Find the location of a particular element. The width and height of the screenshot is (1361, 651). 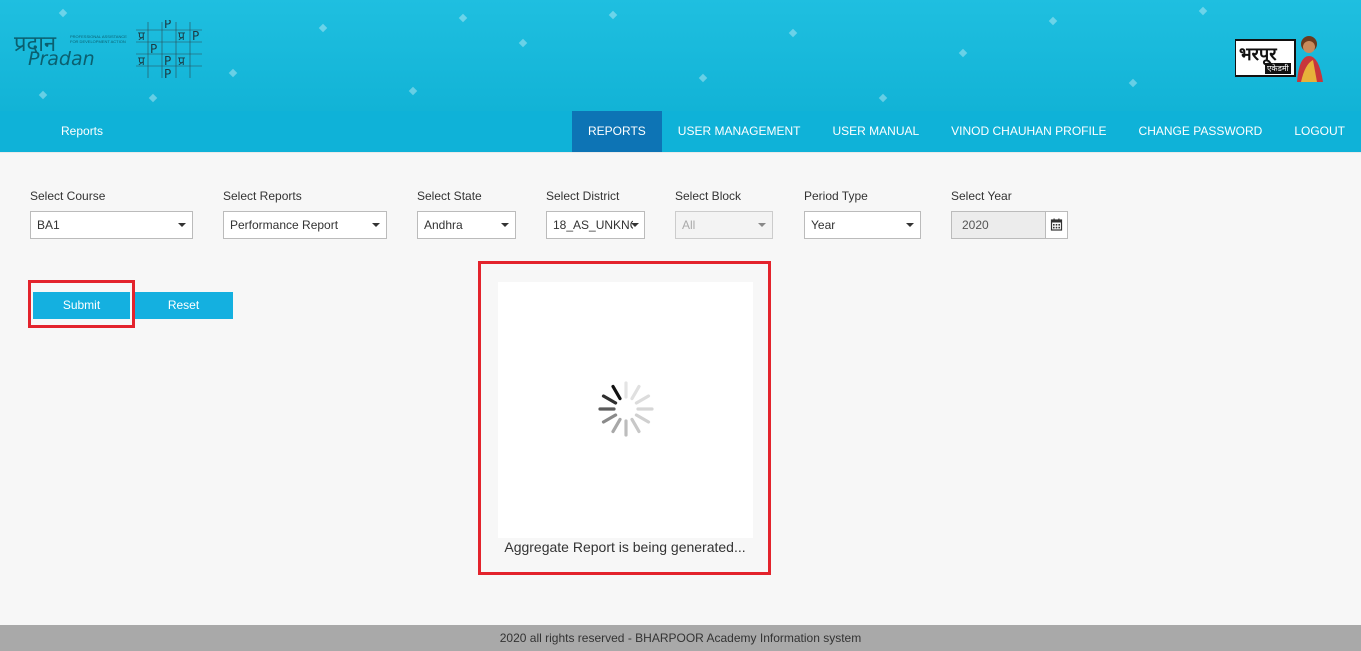

year-picker: 2020 is located at coordinates (1009, 225).